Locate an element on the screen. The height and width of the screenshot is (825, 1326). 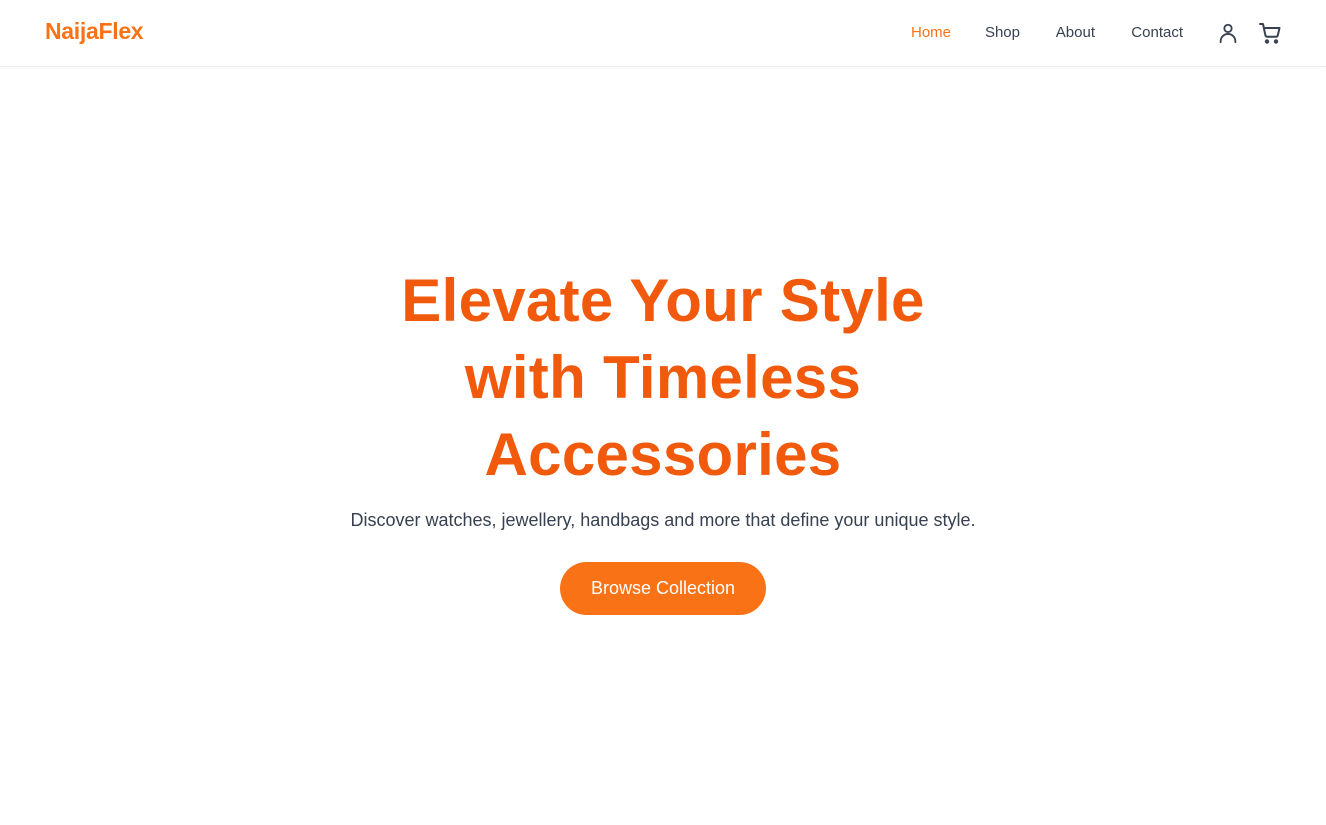
brand-logo: NaijaFlex is located at coordinates (94, 31).